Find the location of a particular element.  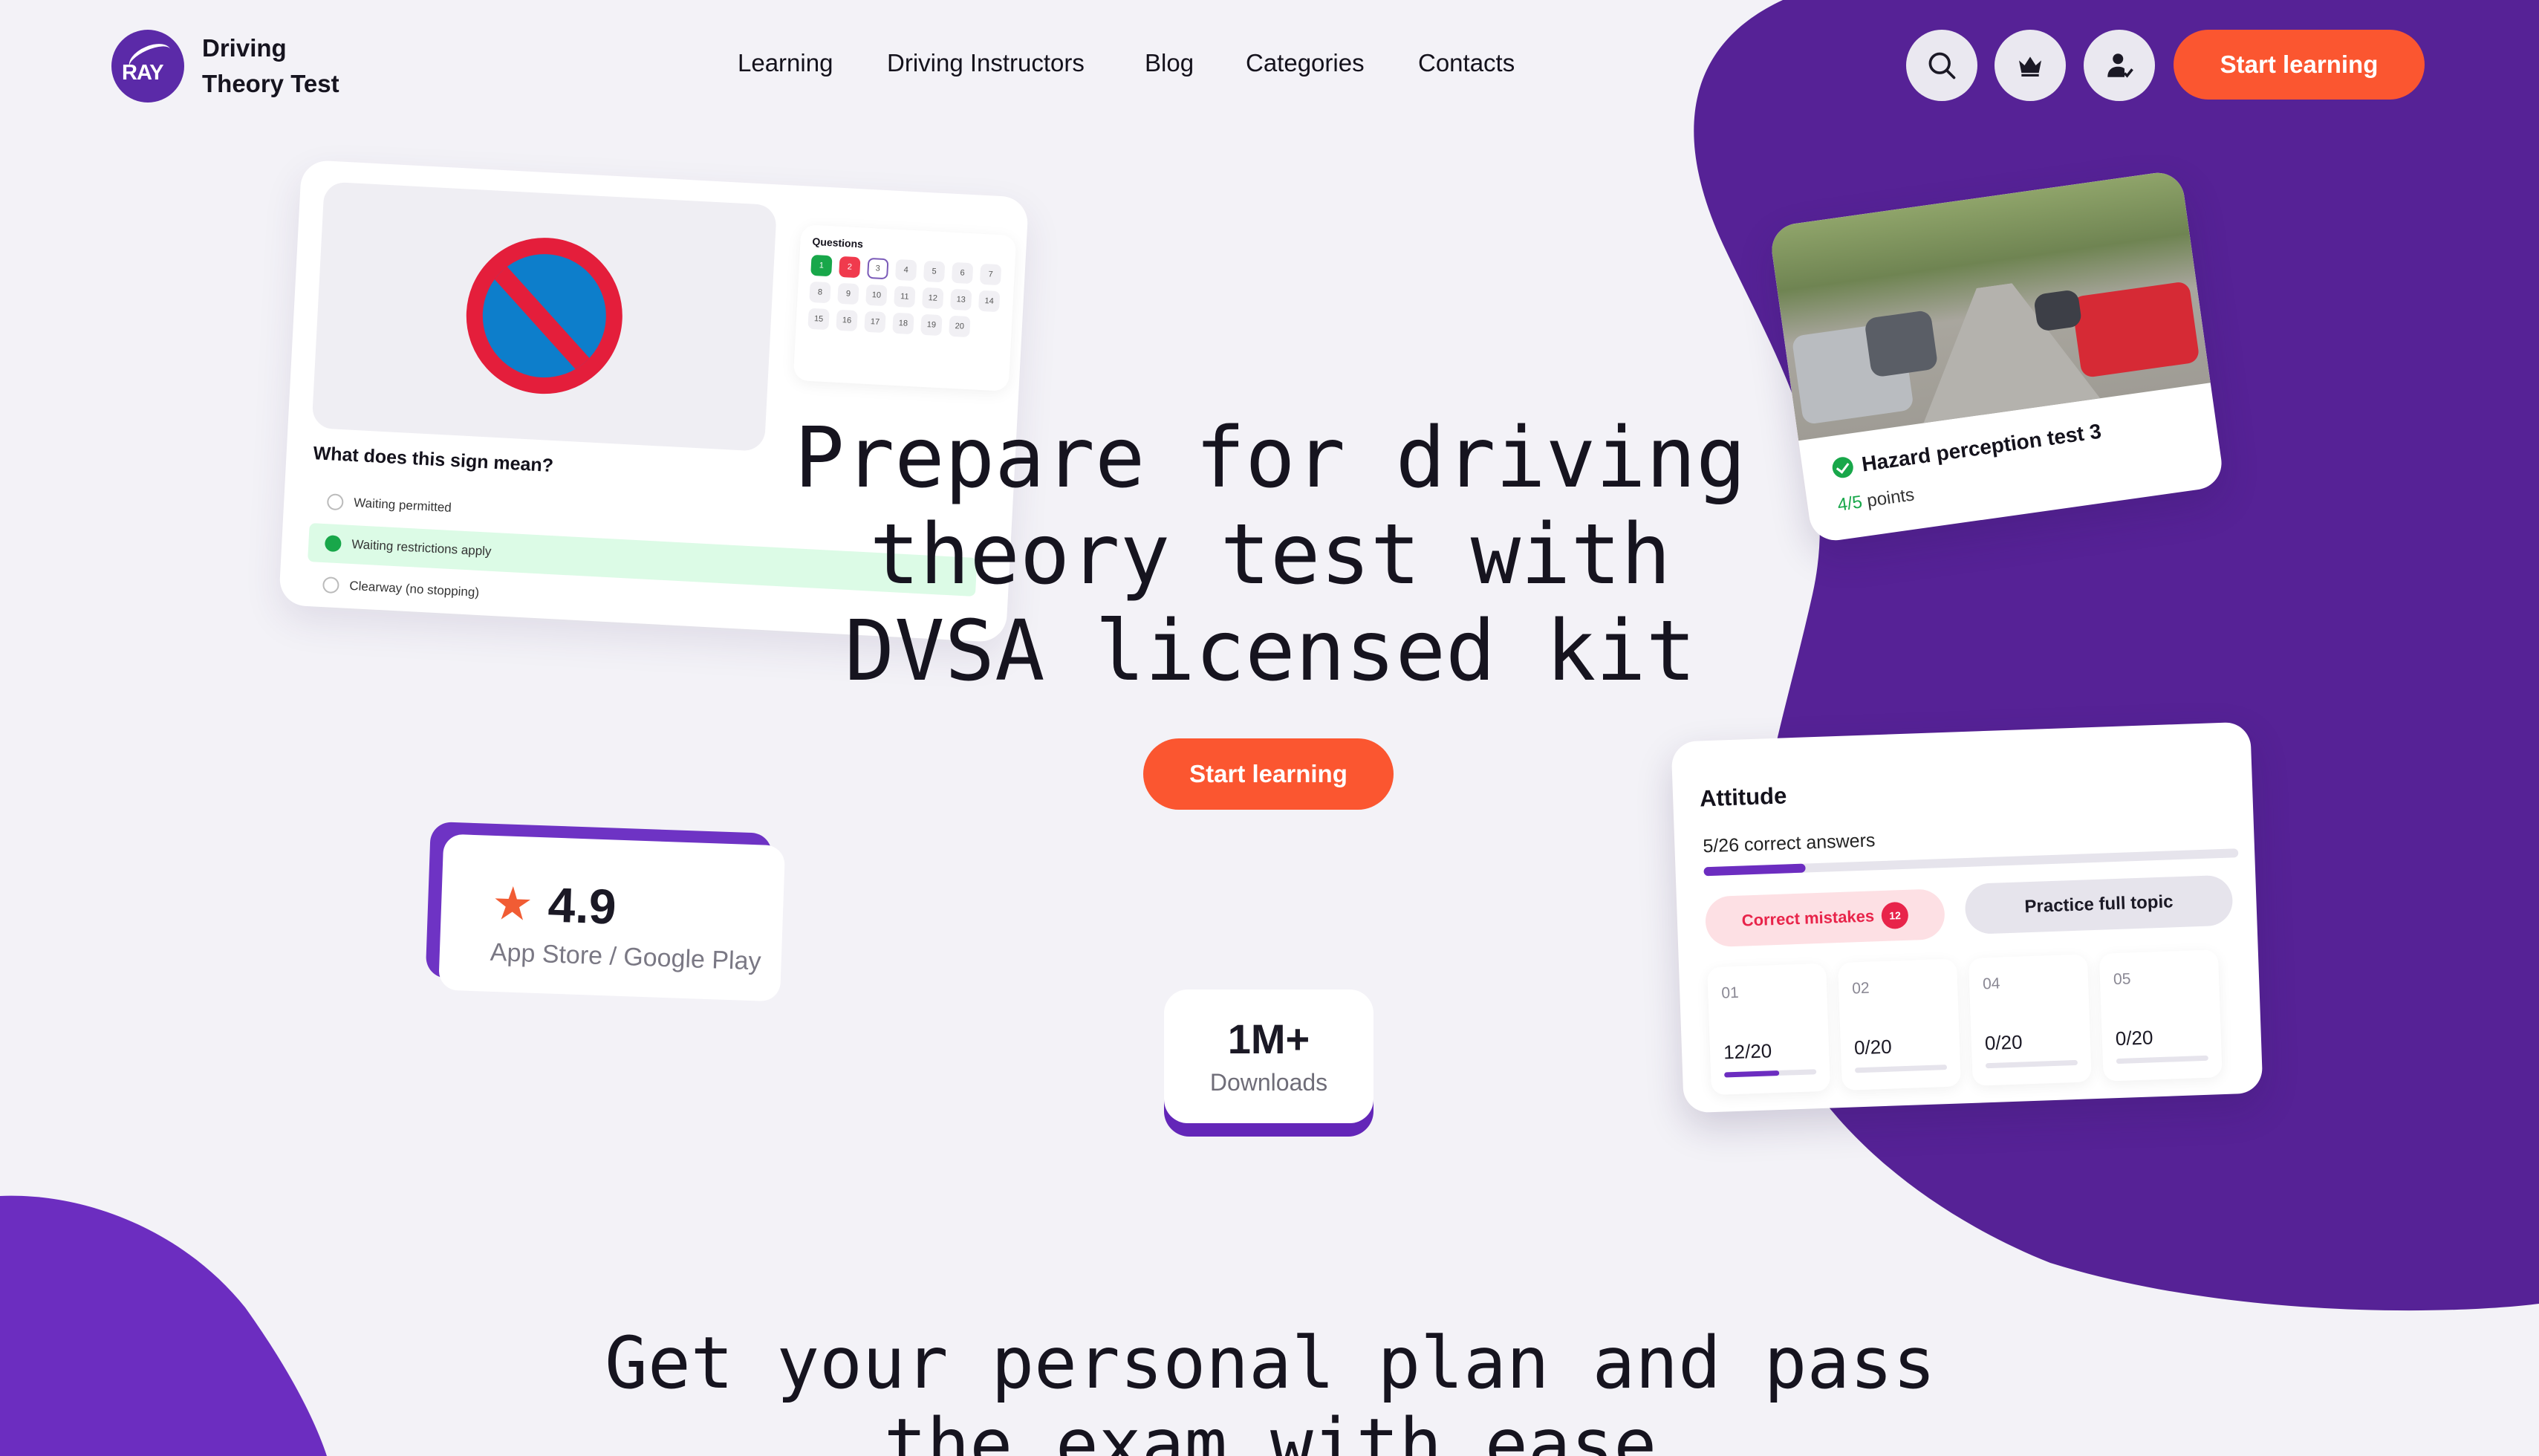

question-grid-title: Questions is located at coordinates (838, 243).